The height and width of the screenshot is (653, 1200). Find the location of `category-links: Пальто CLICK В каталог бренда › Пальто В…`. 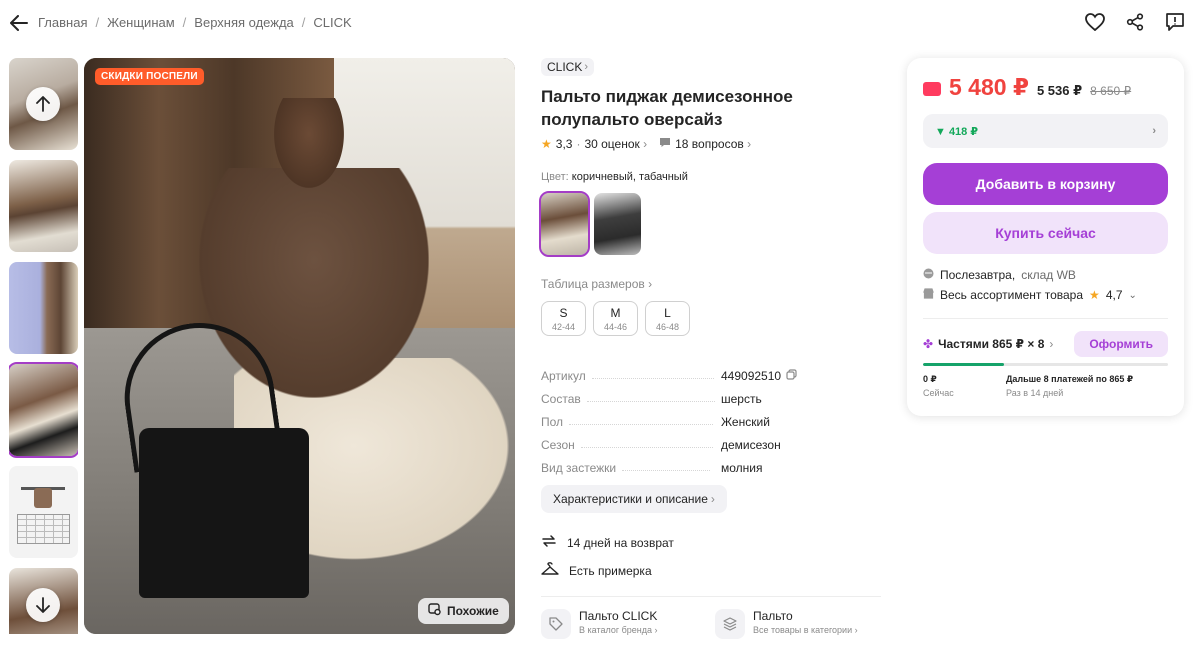

category-links: Пальто CLICK В каталог бренда › Пальто В… is located at coordinates (713, 624).